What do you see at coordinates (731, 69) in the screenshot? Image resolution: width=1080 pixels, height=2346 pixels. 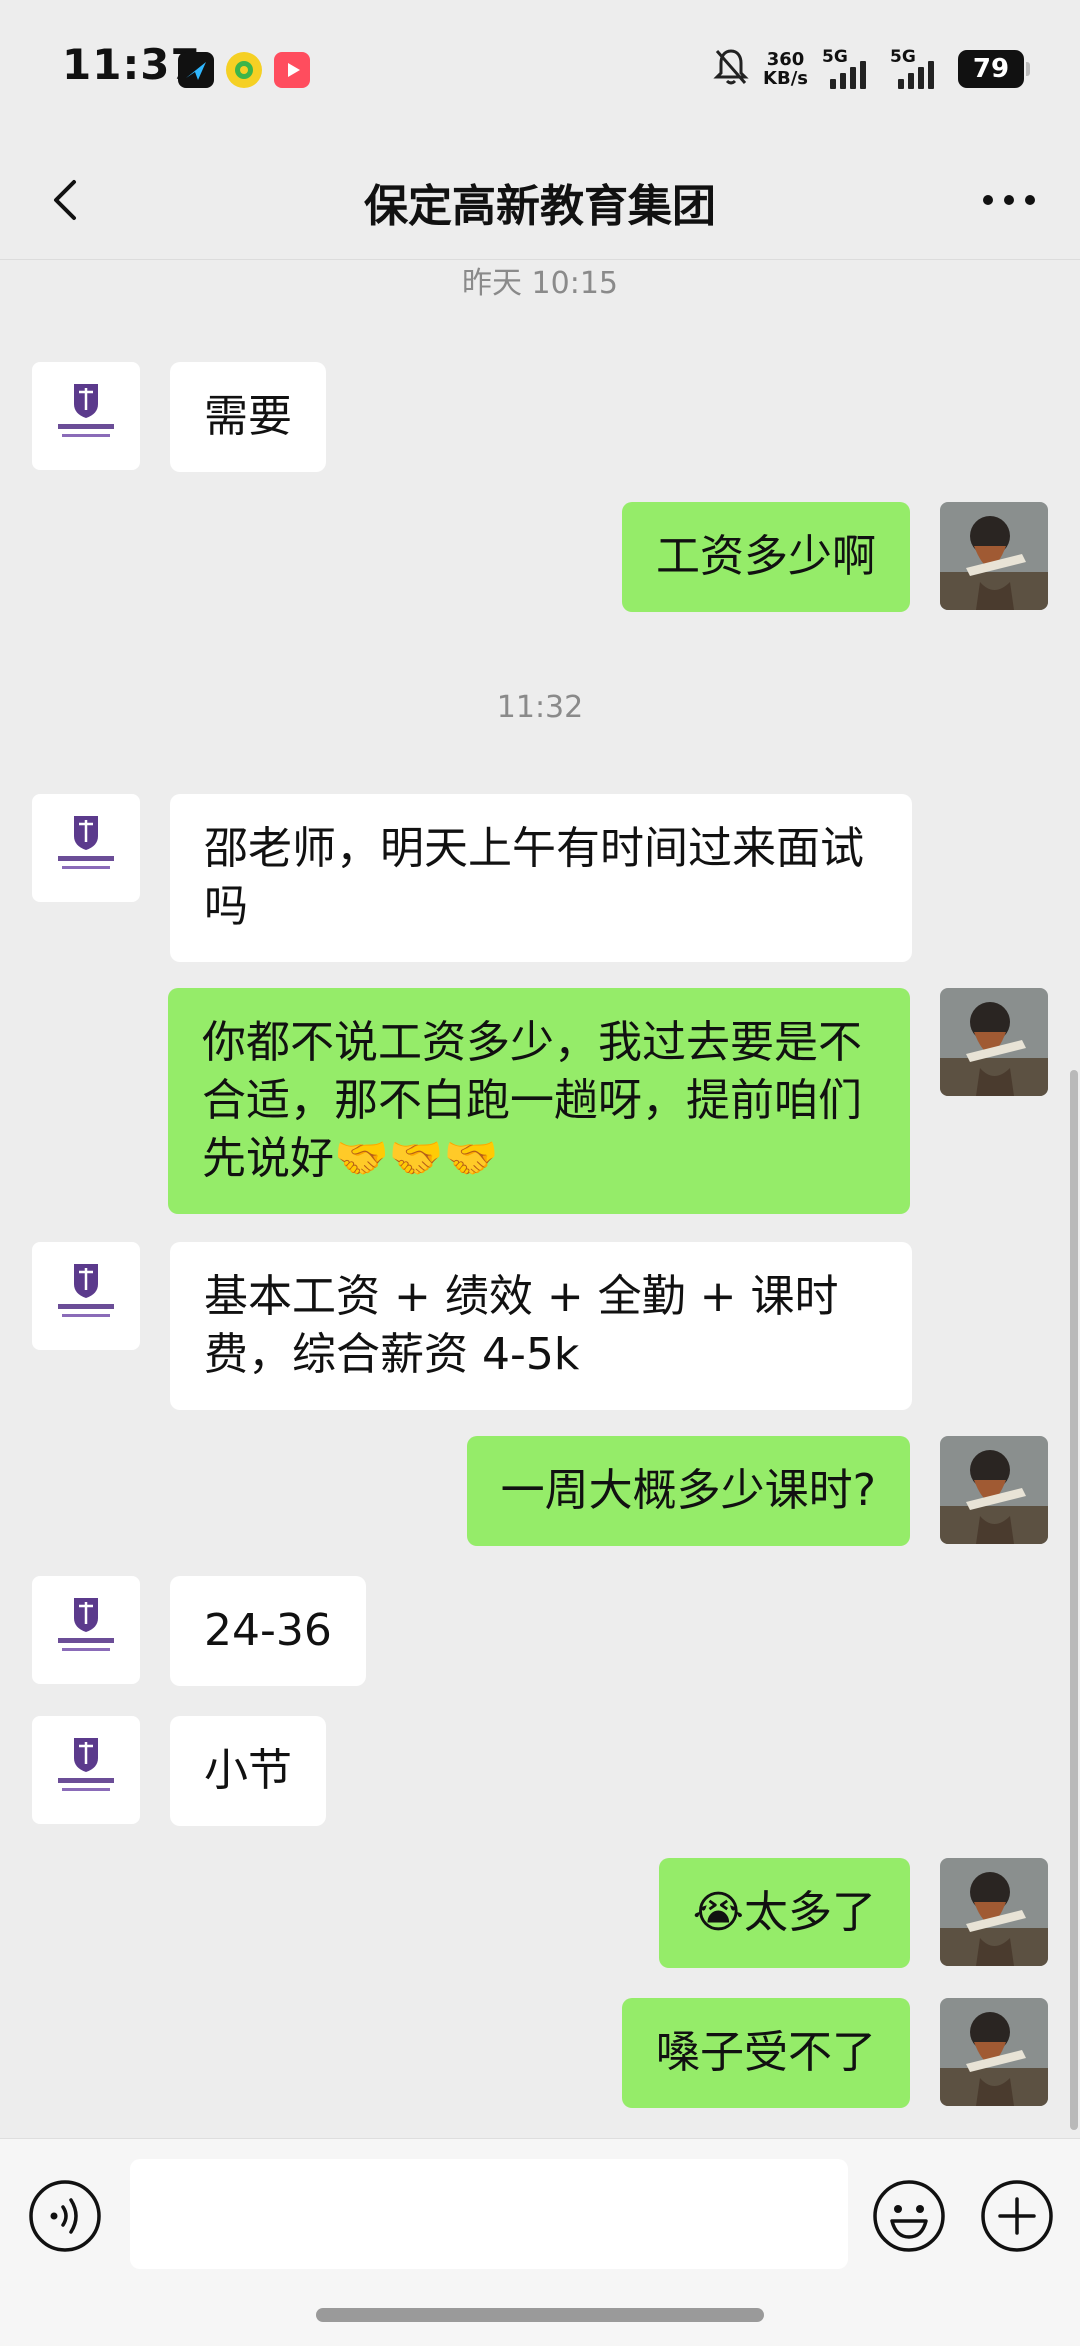 I see `bell-off-icon` at bounding box center [731, 69].